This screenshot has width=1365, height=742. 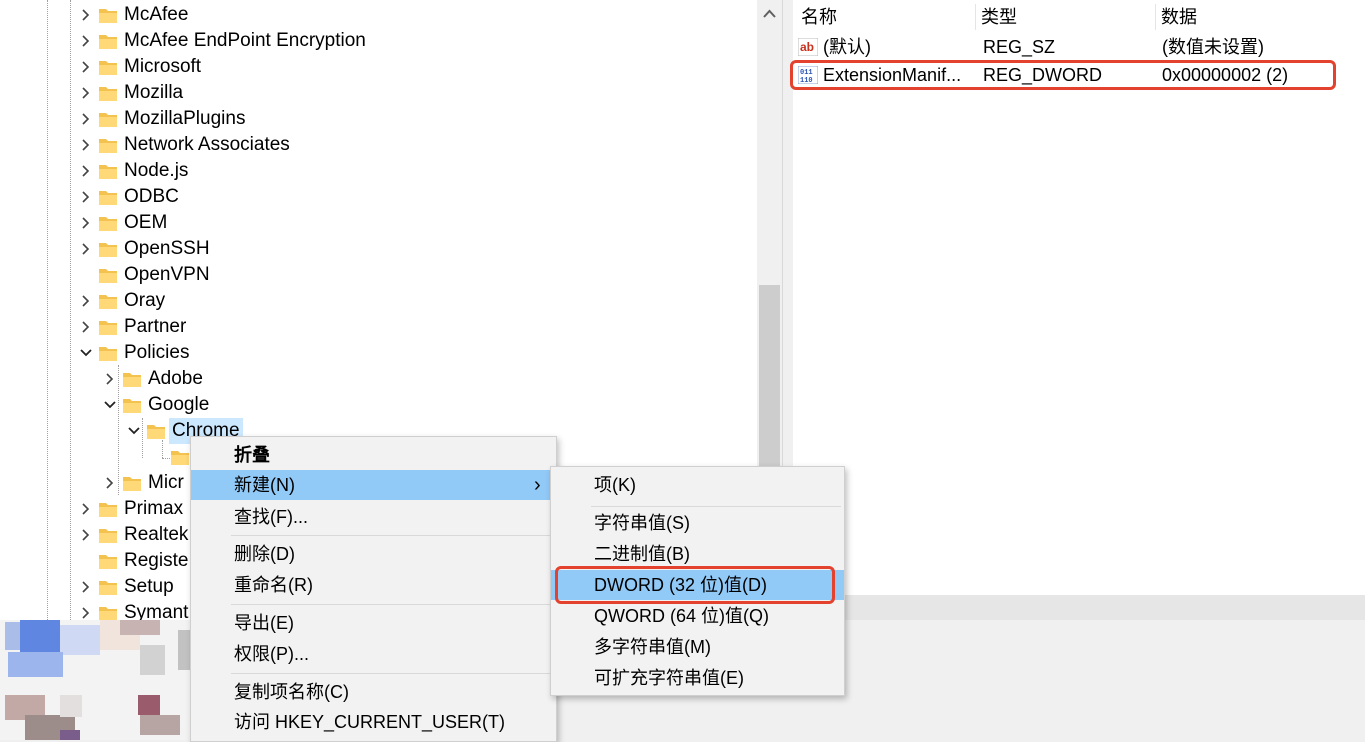 What do you see at coordinates (1213, 47) in the screenshot?
I see `value-data: (数值未设置)` at bounding box center [1213, 47].